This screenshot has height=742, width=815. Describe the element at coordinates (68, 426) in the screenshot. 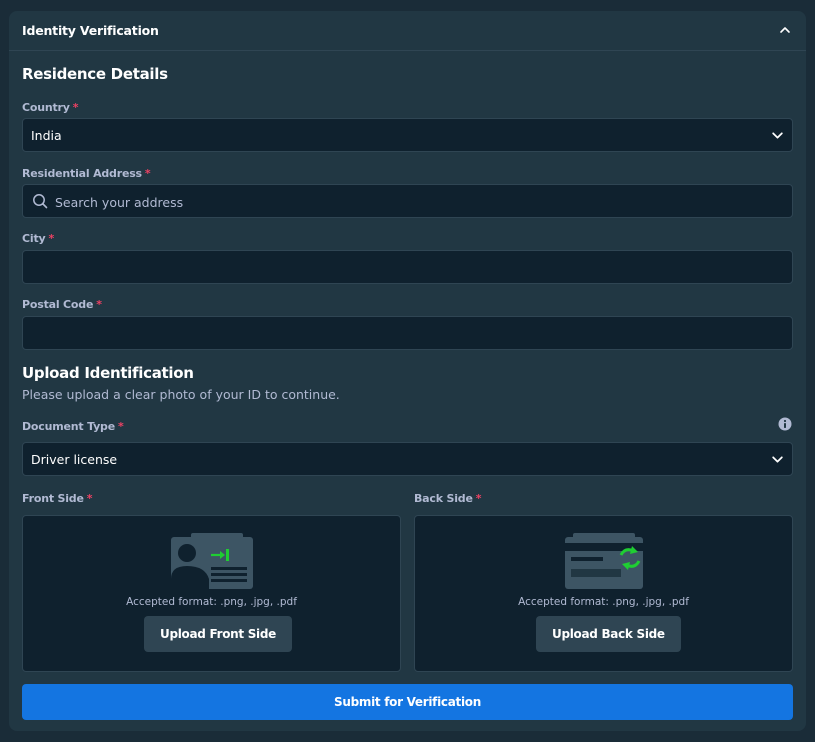

I see `document-type-label-text: Document Type` at that location.